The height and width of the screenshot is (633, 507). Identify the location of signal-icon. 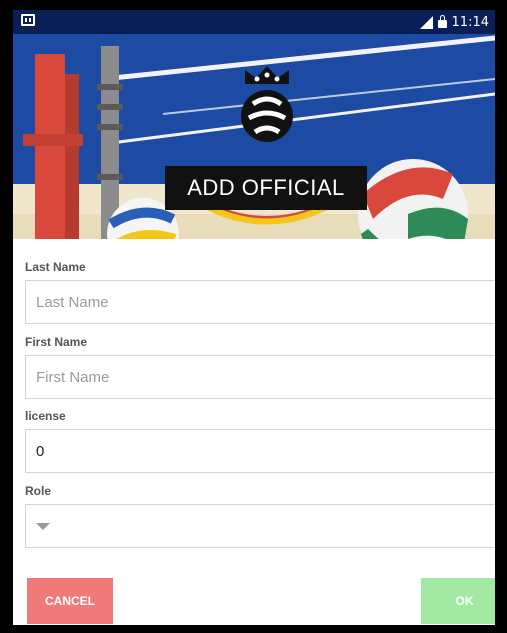
(426, 22).